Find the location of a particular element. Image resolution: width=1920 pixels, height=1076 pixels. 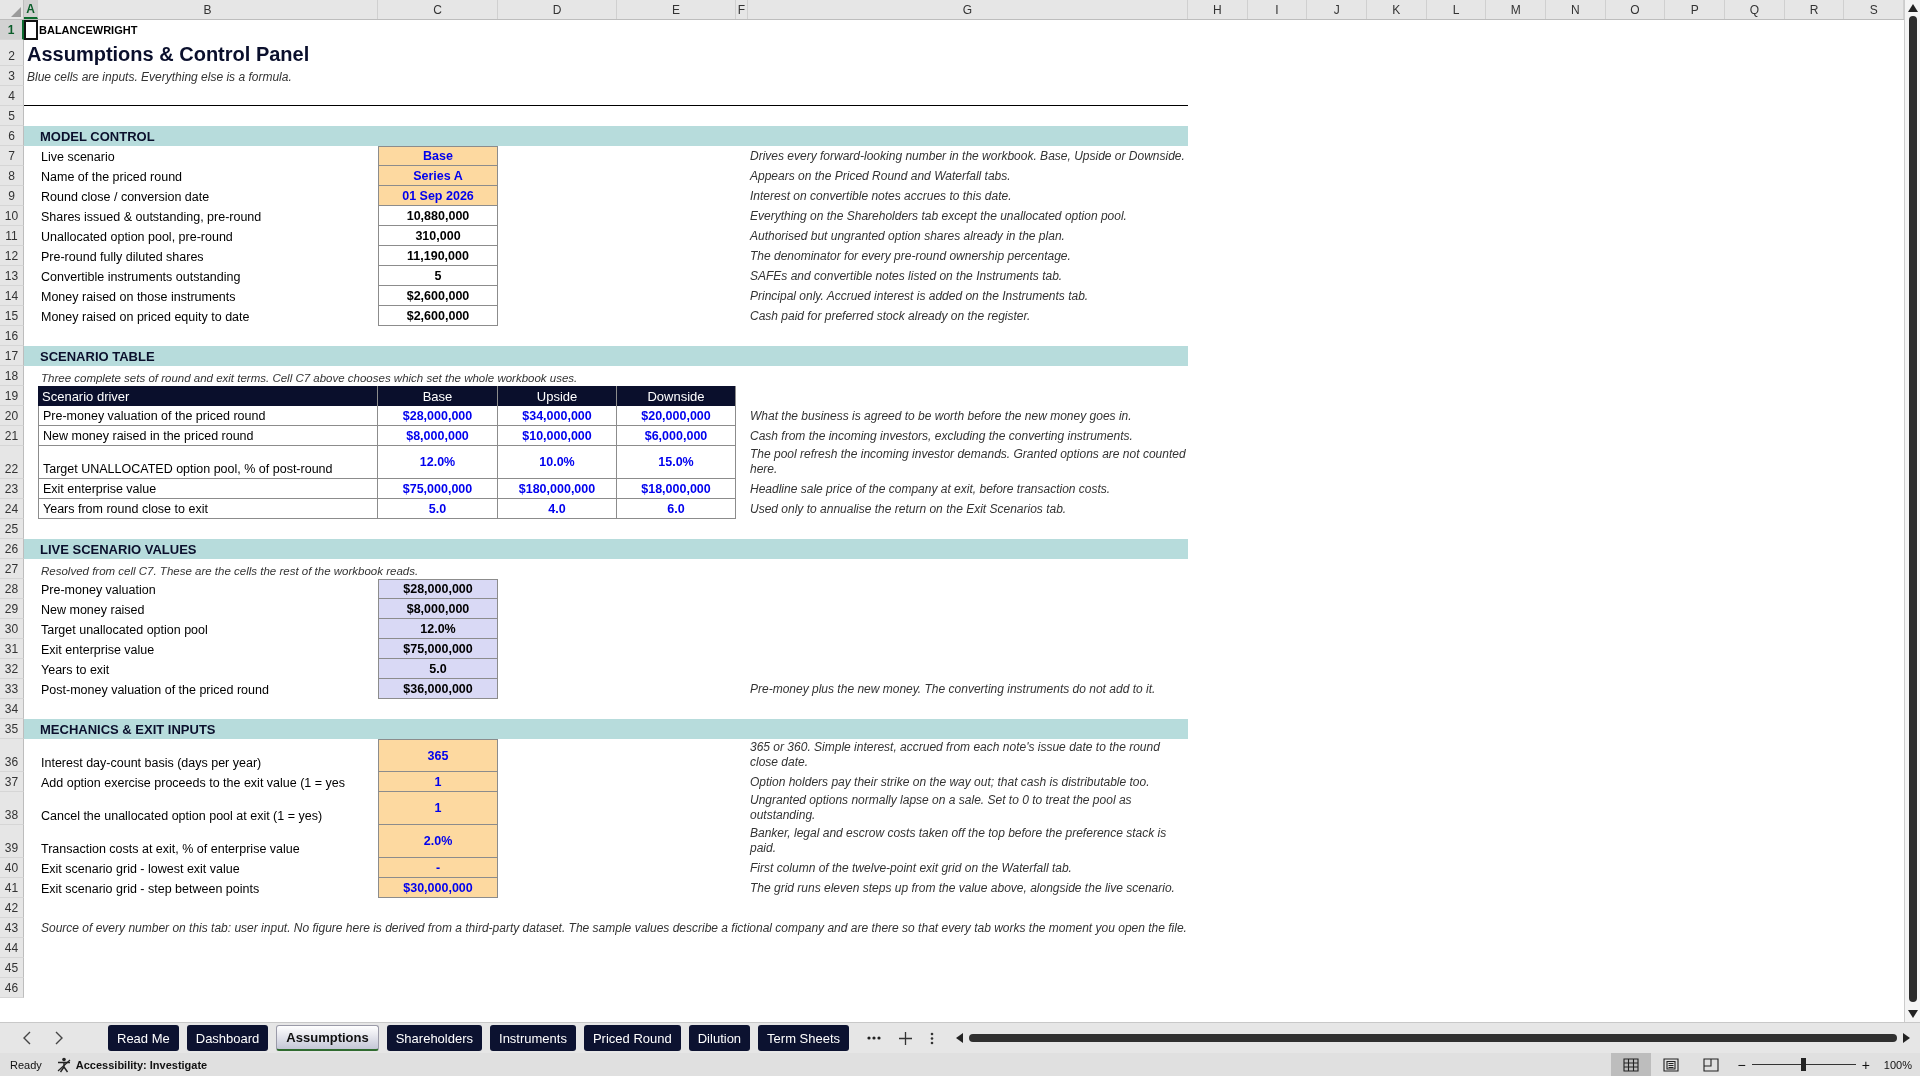

row-header: 39 is located at coordinates (12, 841).